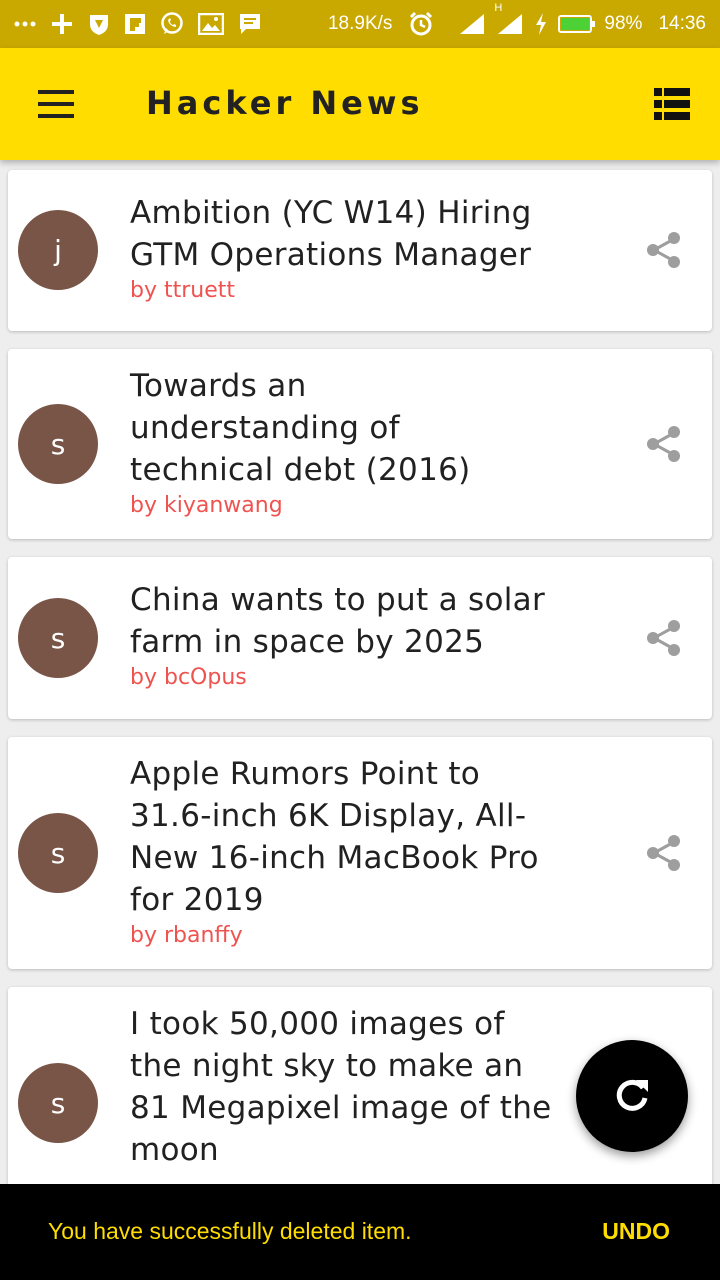 Image resolution: width=720 pixels, height=1280 pixels. I want to click on story-author: by bcOpus, so click(188, 677).